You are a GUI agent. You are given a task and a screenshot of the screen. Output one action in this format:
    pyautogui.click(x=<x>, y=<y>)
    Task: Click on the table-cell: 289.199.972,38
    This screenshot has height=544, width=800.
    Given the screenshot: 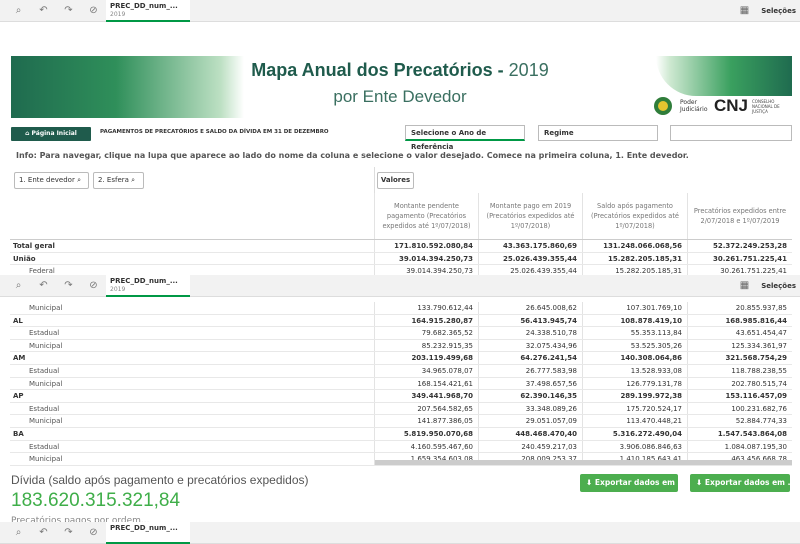 What is the action you would take?
    pyautogui.click(x=634, y=396)
    